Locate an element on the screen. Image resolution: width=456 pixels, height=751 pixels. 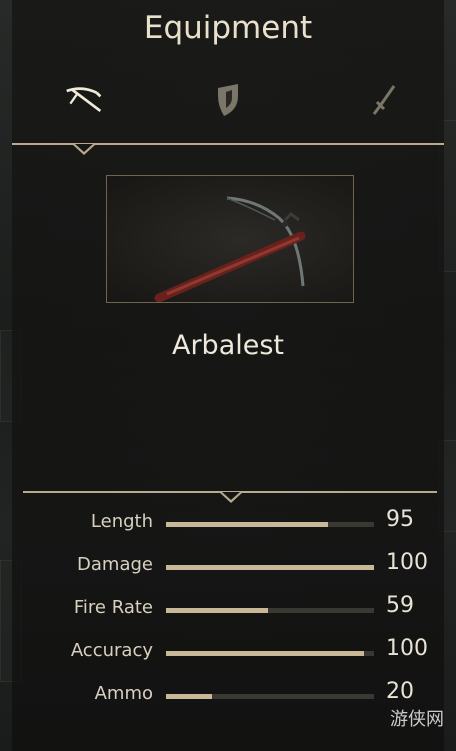
stat-row-ammo: Ammo 20 is located at coordinates (228, 695).